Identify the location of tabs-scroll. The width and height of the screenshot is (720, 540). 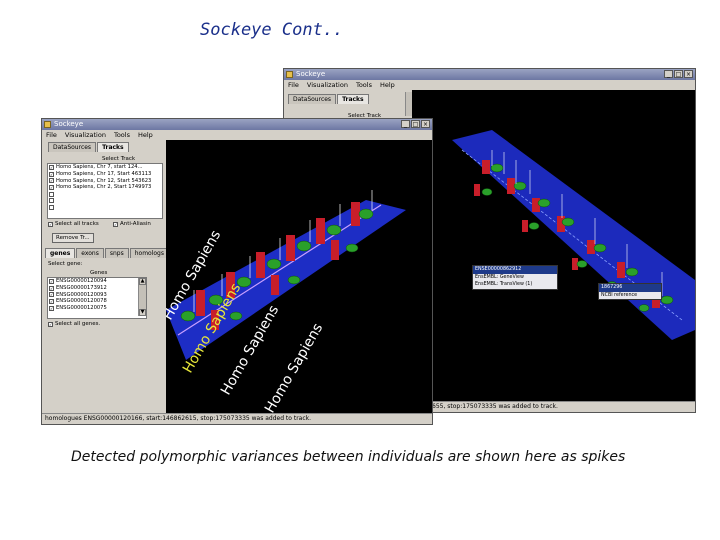
(408, 104).